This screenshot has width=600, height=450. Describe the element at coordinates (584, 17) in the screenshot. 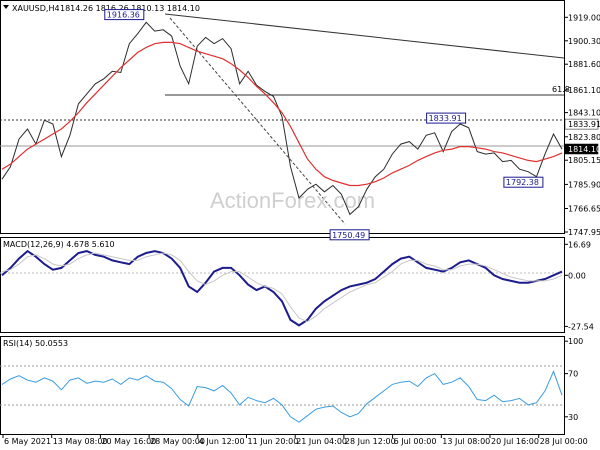

I see `price-y-tick-label: 1919.00` at that location.